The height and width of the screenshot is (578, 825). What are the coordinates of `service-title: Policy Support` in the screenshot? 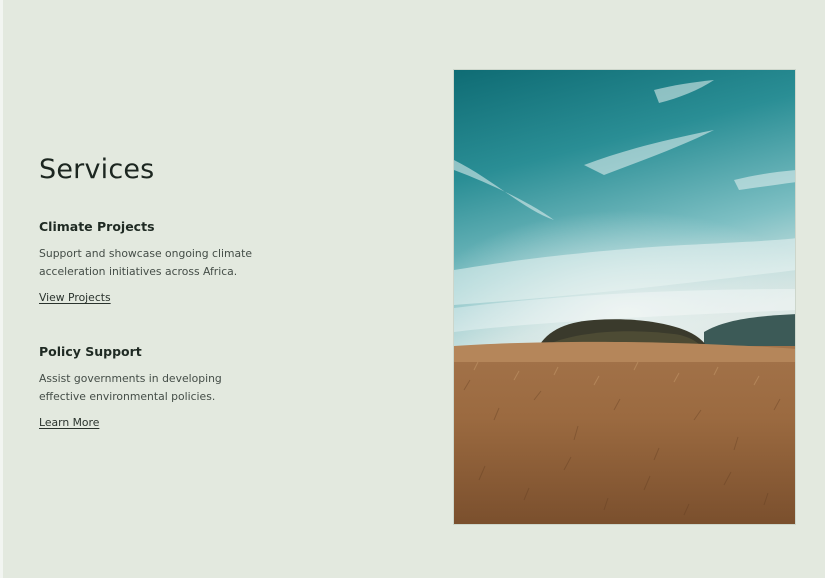 It's located at (90, 351).